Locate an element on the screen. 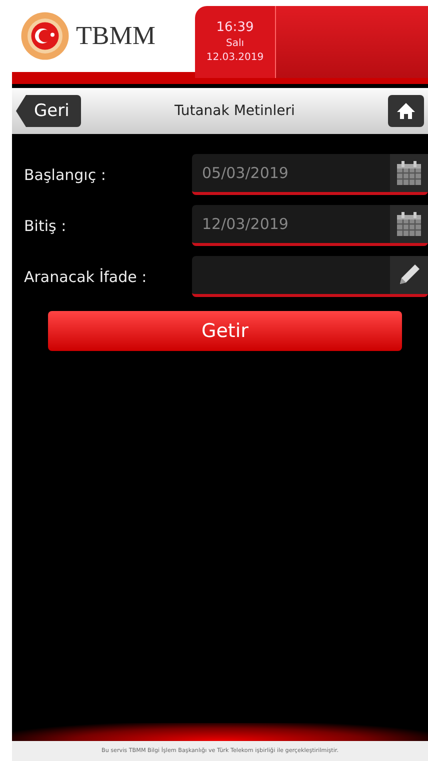 The width and height of the screenshot is (428, 761). logo-text: TBMM is located at coordinates (116, 36).